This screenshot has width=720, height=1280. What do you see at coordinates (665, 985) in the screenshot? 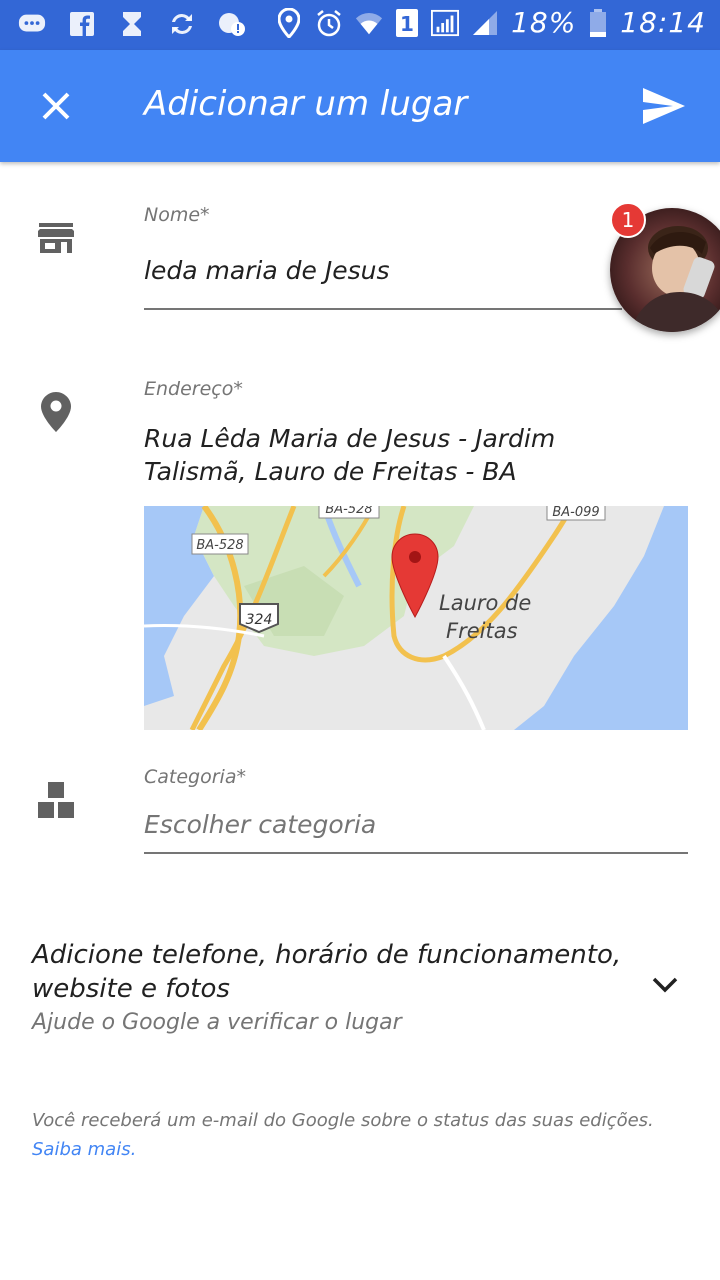
I see `chevron-down-icon` at bounding box center [665, 985].